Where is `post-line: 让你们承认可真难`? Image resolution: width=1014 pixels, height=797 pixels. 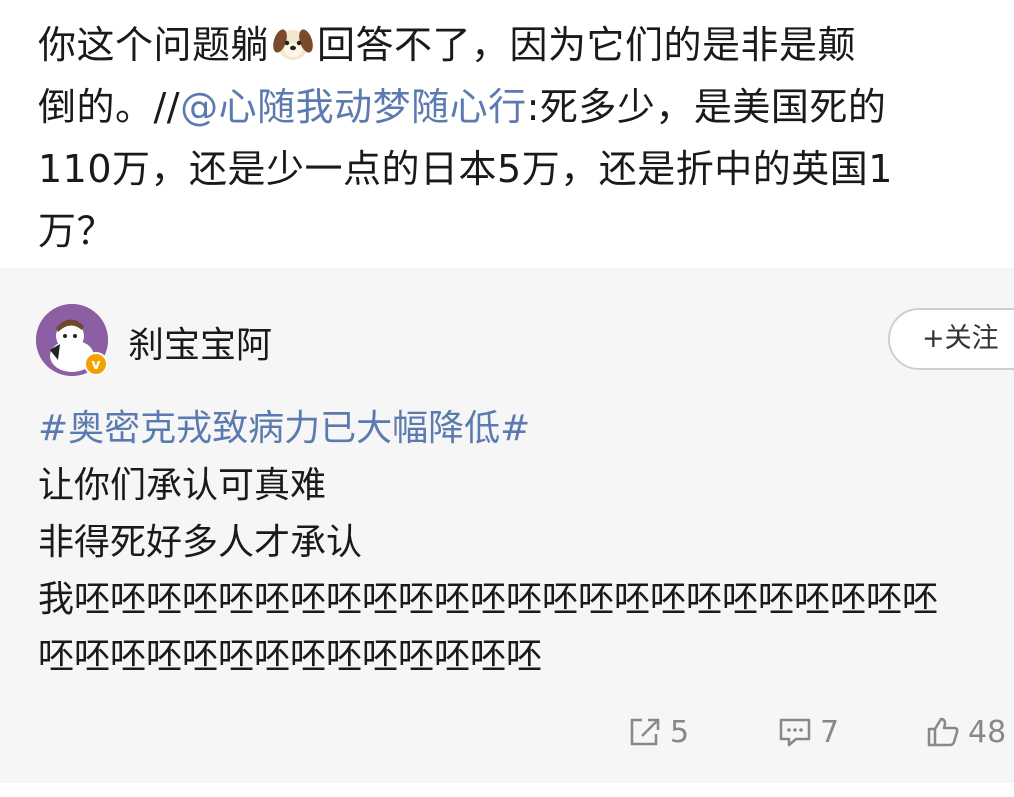 post-line: 让你们承认可真难 is located at coordinates (182, 485).